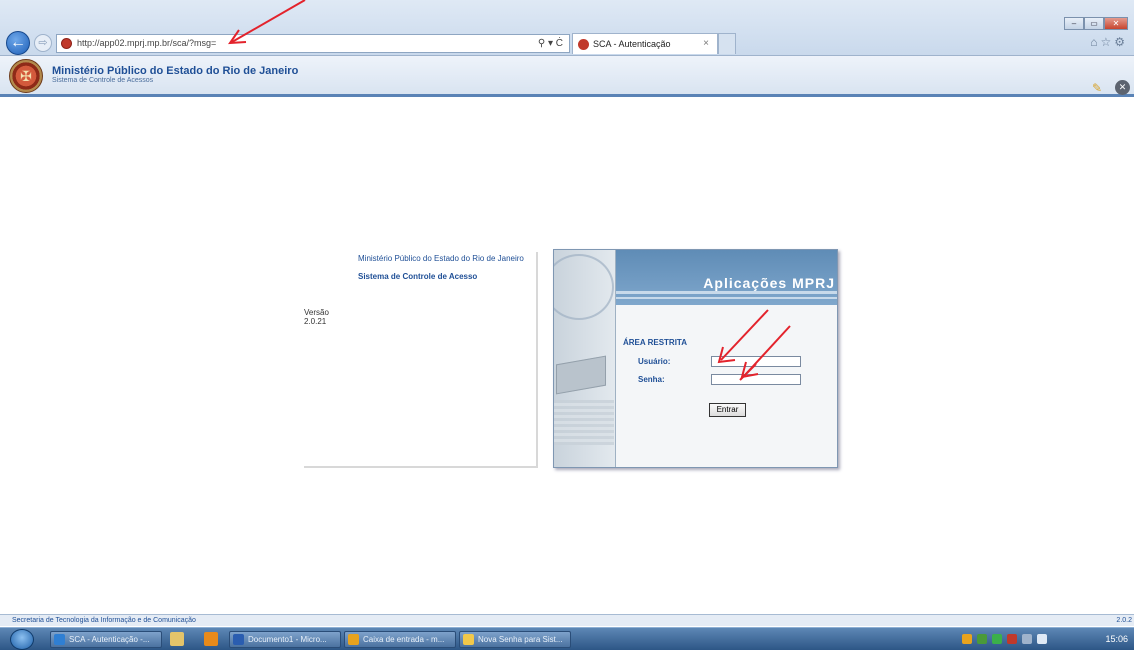 This screenshot has width=1134, height=650. What do you see at coordinates (584, 287) in the screenshot?
I see `seal-watermark-icon` at bounding box center [584, 287].